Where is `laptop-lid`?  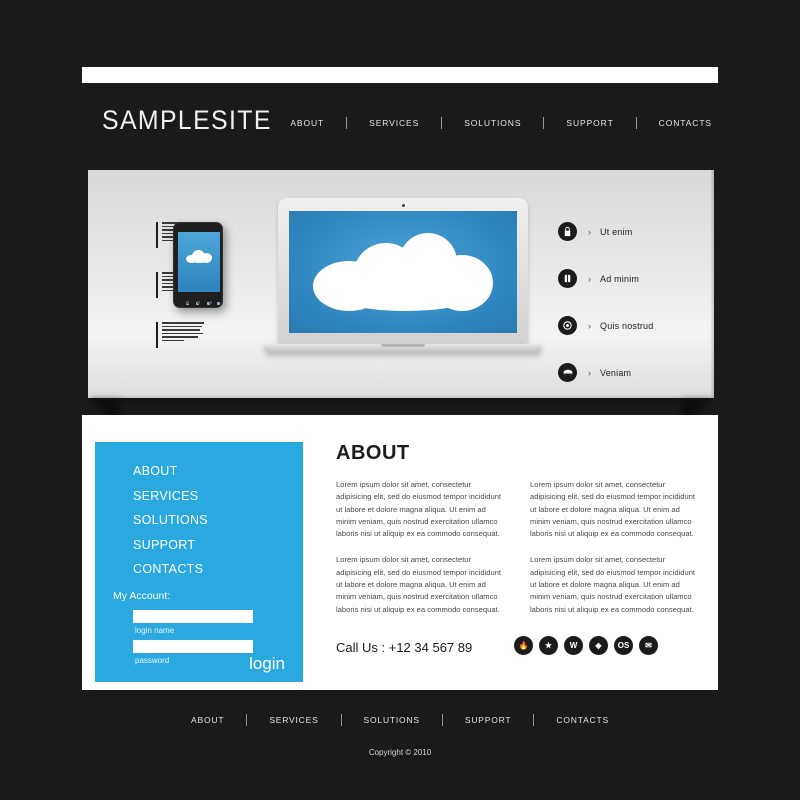
laptop-lid is located at coordinates (403, 271).